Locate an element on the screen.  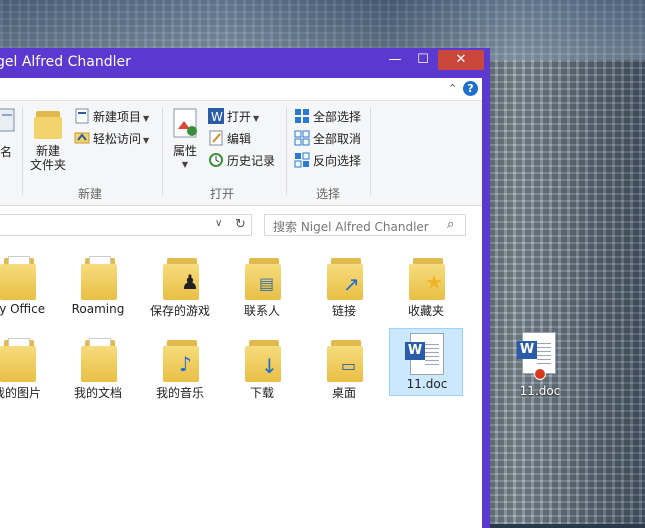
invert-selection-icon is located at coordinates (302, 160).